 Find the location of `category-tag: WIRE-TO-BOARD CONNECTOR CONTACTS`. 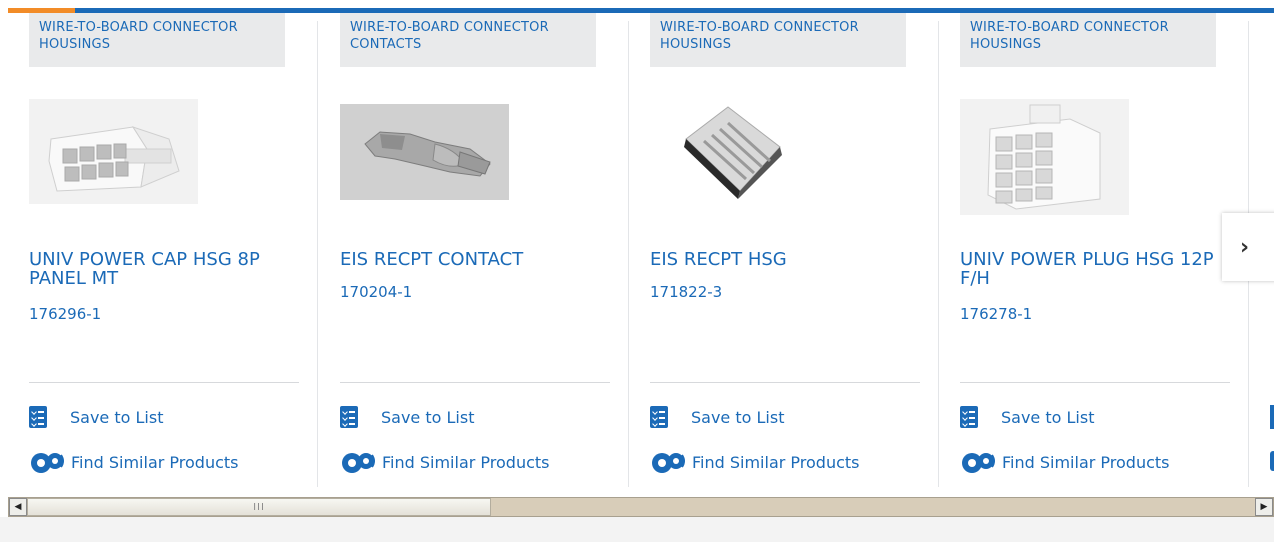

category-tag: WIRE-TO-BOARD CONNECTOR CONTACTS is located at coordinates (468, 40).